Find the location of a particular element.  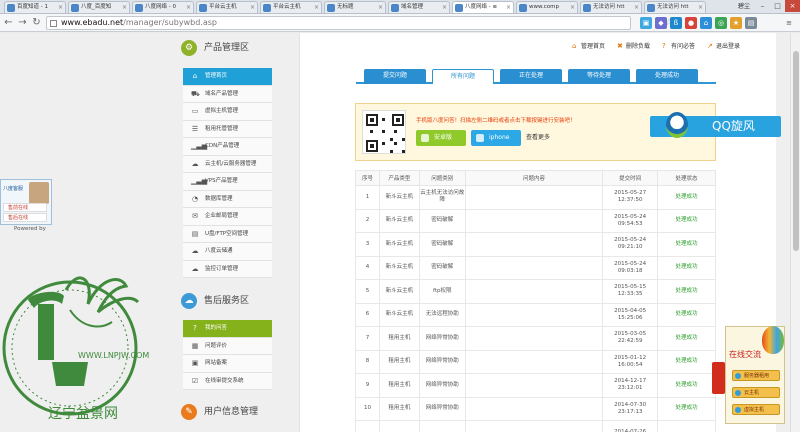

question-tab: 正在处理 is located at coordinates (531, 76).